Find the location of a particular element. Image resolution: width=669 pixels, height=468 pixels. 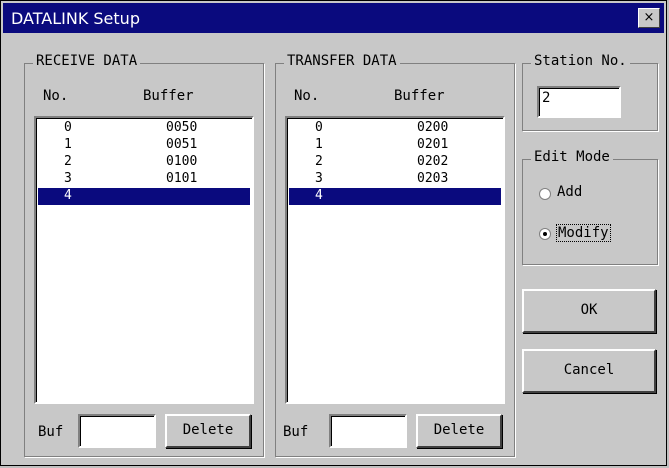

station-no-group: Station No. 2 is located at coordinates (590, 92).